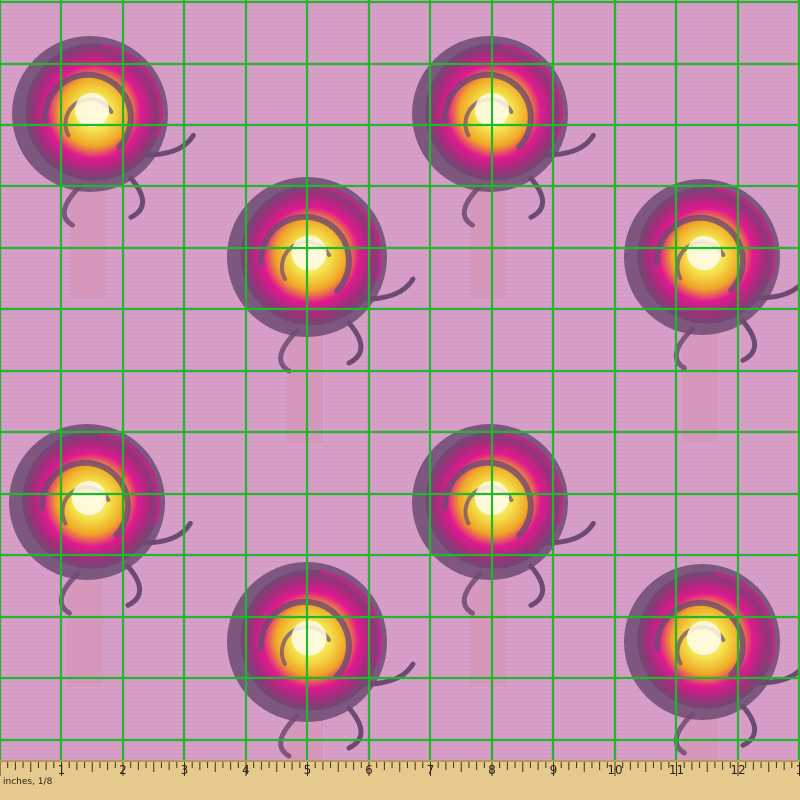 The width and height of the screenshot is (800, 800). Describe the element at coordinates (554, 770) in the screenshot. I see `ruler-label: 9` at that location.